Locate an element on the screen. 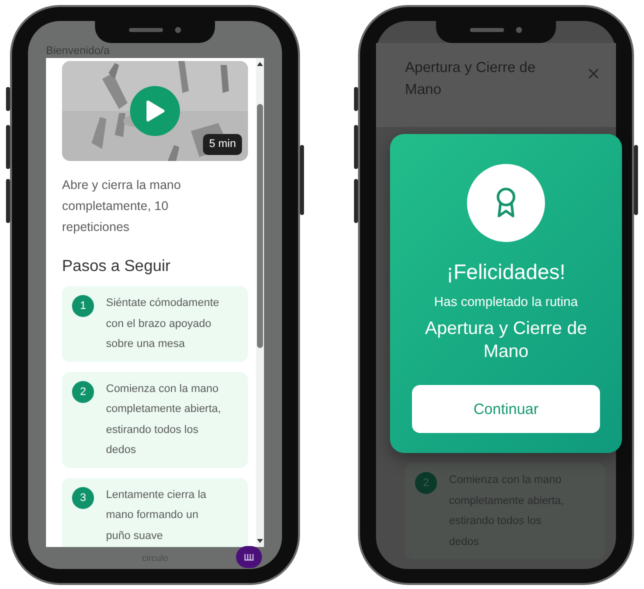 The width and height of the screenshot is (644, 589). award-icon is located at coordinates (506, 203).